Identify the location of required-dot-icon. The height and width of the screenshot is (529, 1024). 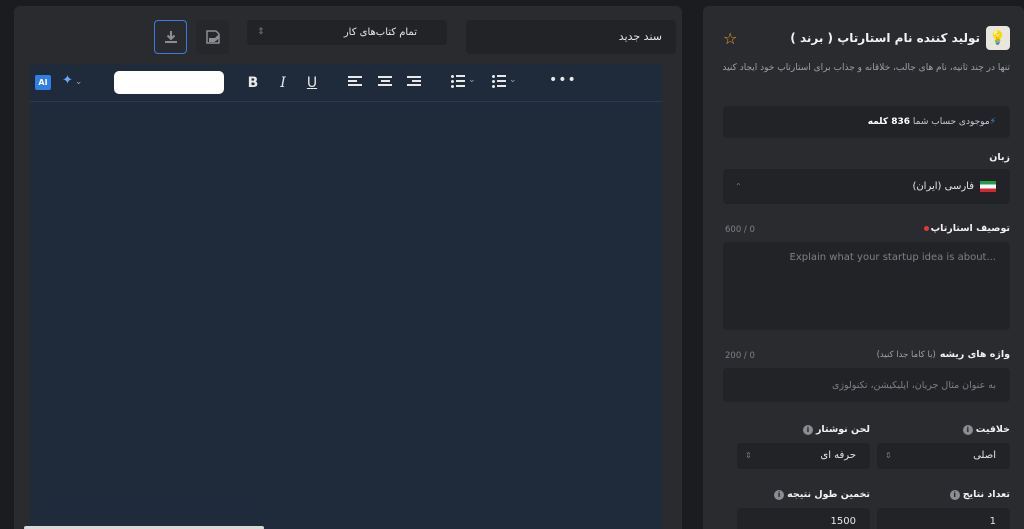
(926, 228).